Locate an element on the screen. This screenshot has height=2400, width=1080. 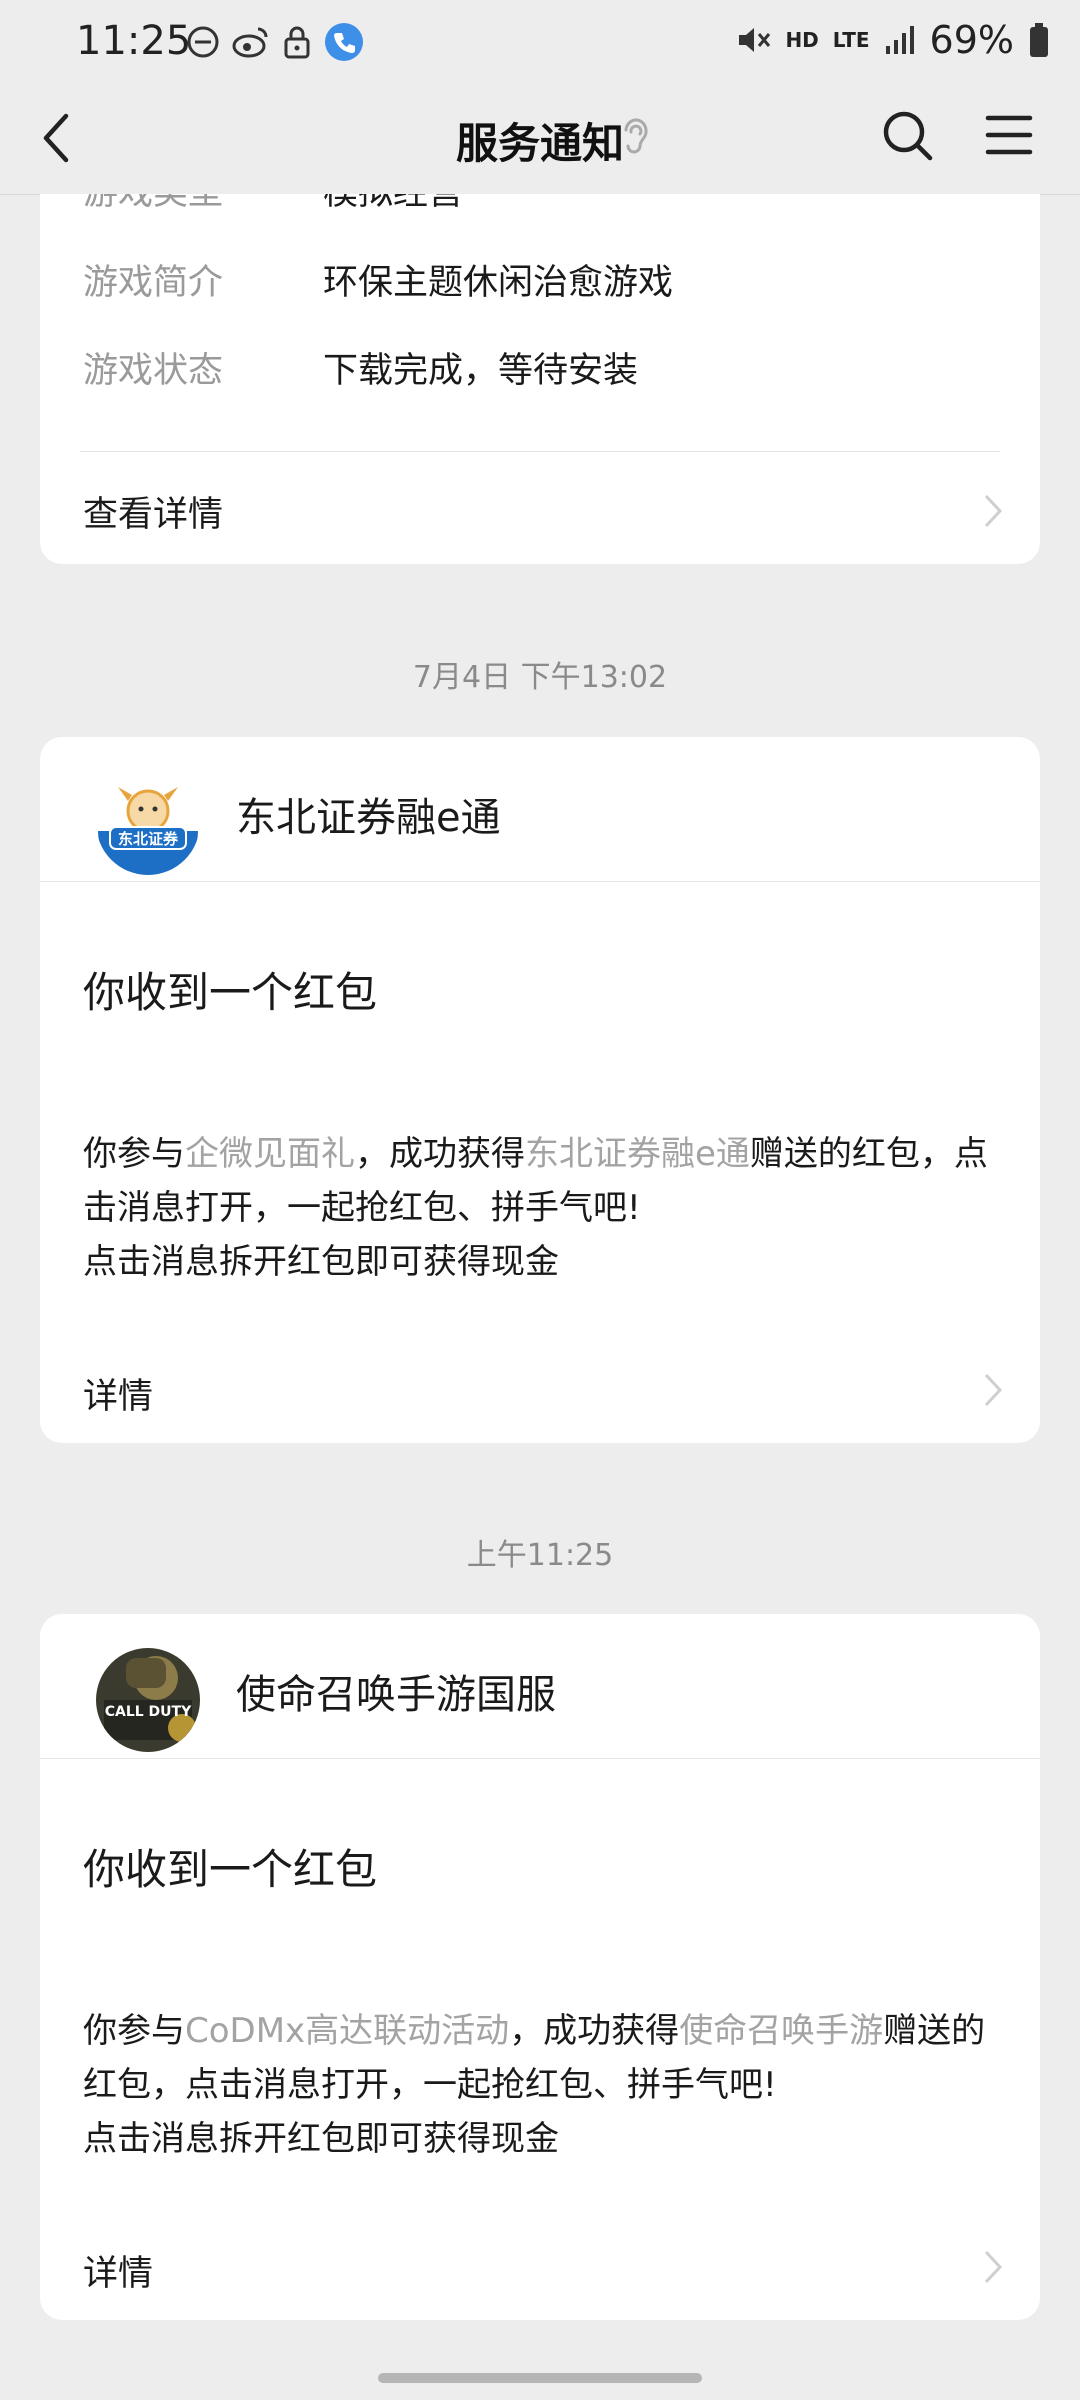
nav-bar: 服务通知 is located at coordinates (540, 139).